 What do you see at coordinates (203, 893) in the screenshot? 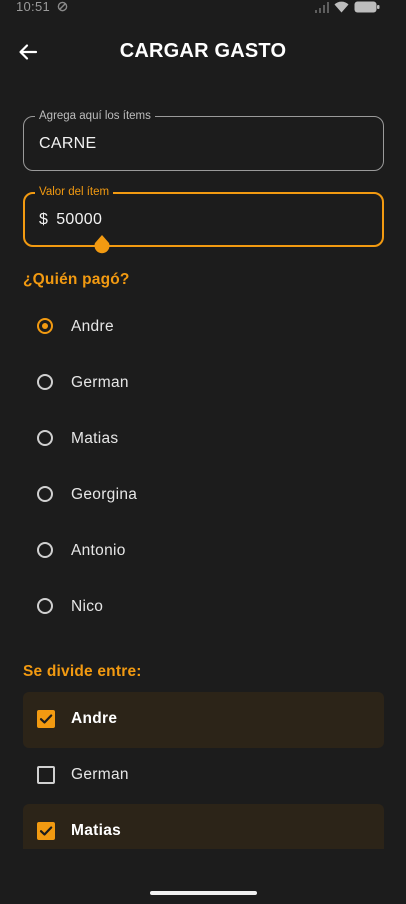
I see `home-indicator` at bounding box center [203, 893].